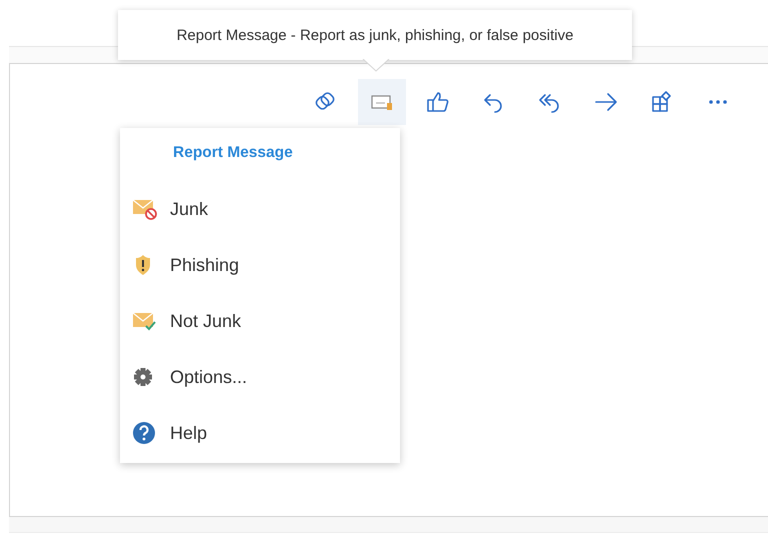 The height and width of the screenshot is (560, 768). I want to click on menu-item: Not Junk, so click(266, 321).